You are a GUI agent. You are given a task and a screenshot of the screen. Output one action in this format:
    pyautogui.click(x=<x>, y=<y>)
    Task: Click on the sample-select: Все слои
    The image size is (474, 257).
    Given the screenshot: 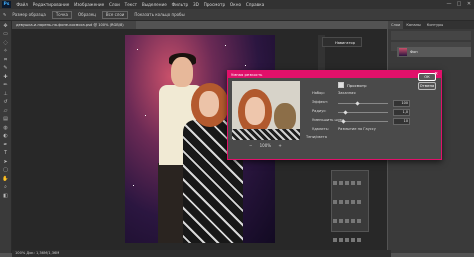 What is the action you would take?
    pyautogui.click(x=115, y=14)
    